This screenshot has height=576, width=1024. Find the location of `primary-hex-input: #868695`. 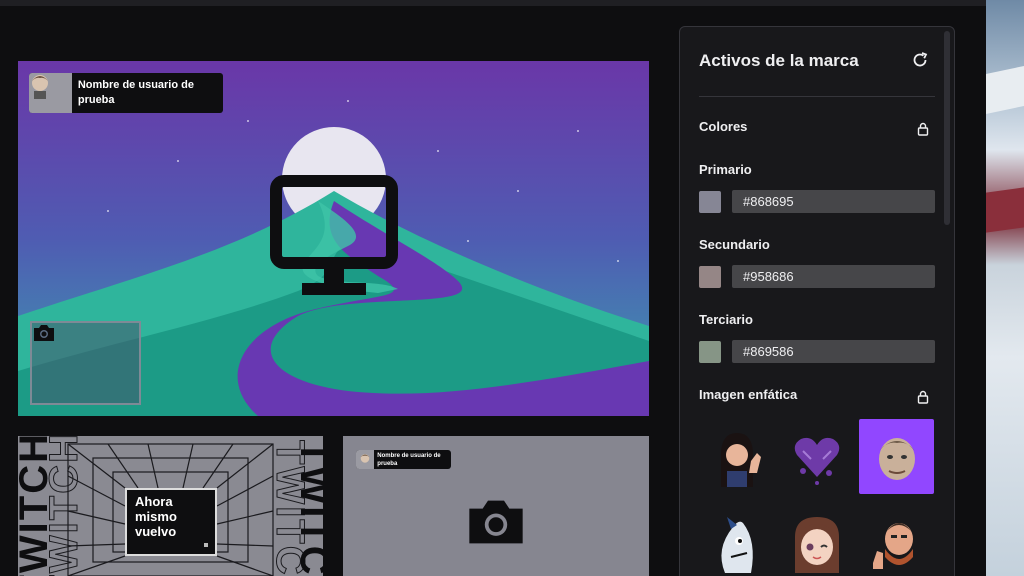

primary-hex-input: #868695 is located at coordinates (833, 201).